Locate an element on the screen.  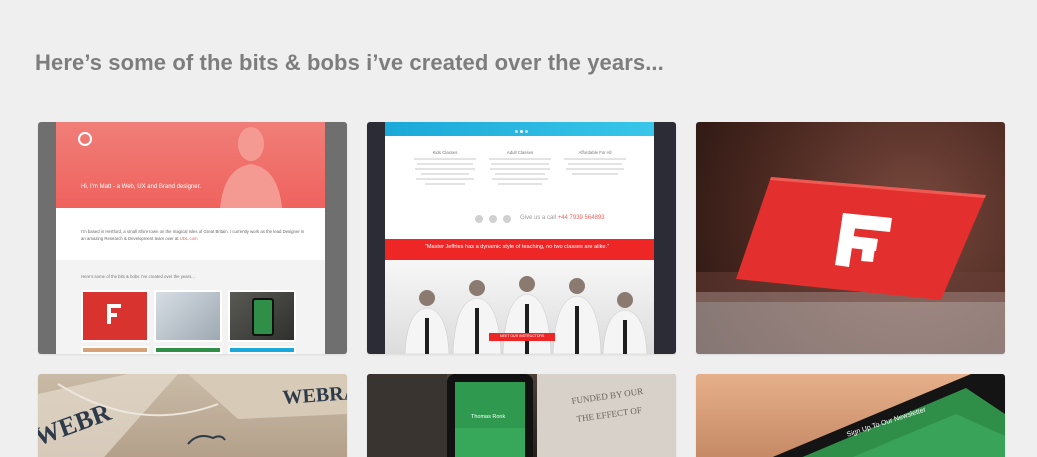
zebra-stationery-photo: WEBRA WEBR is located at coordinates (192, 415).